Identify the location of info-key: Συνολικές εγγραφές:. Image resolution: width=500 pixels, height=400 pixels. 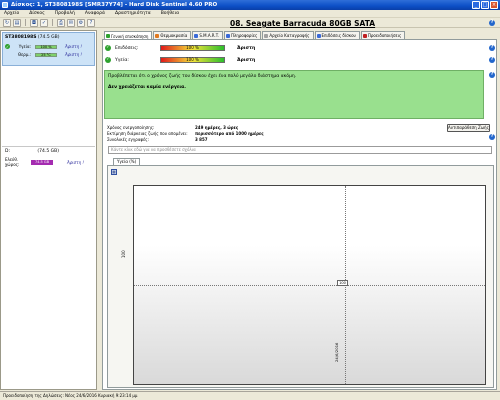
(128, 139).